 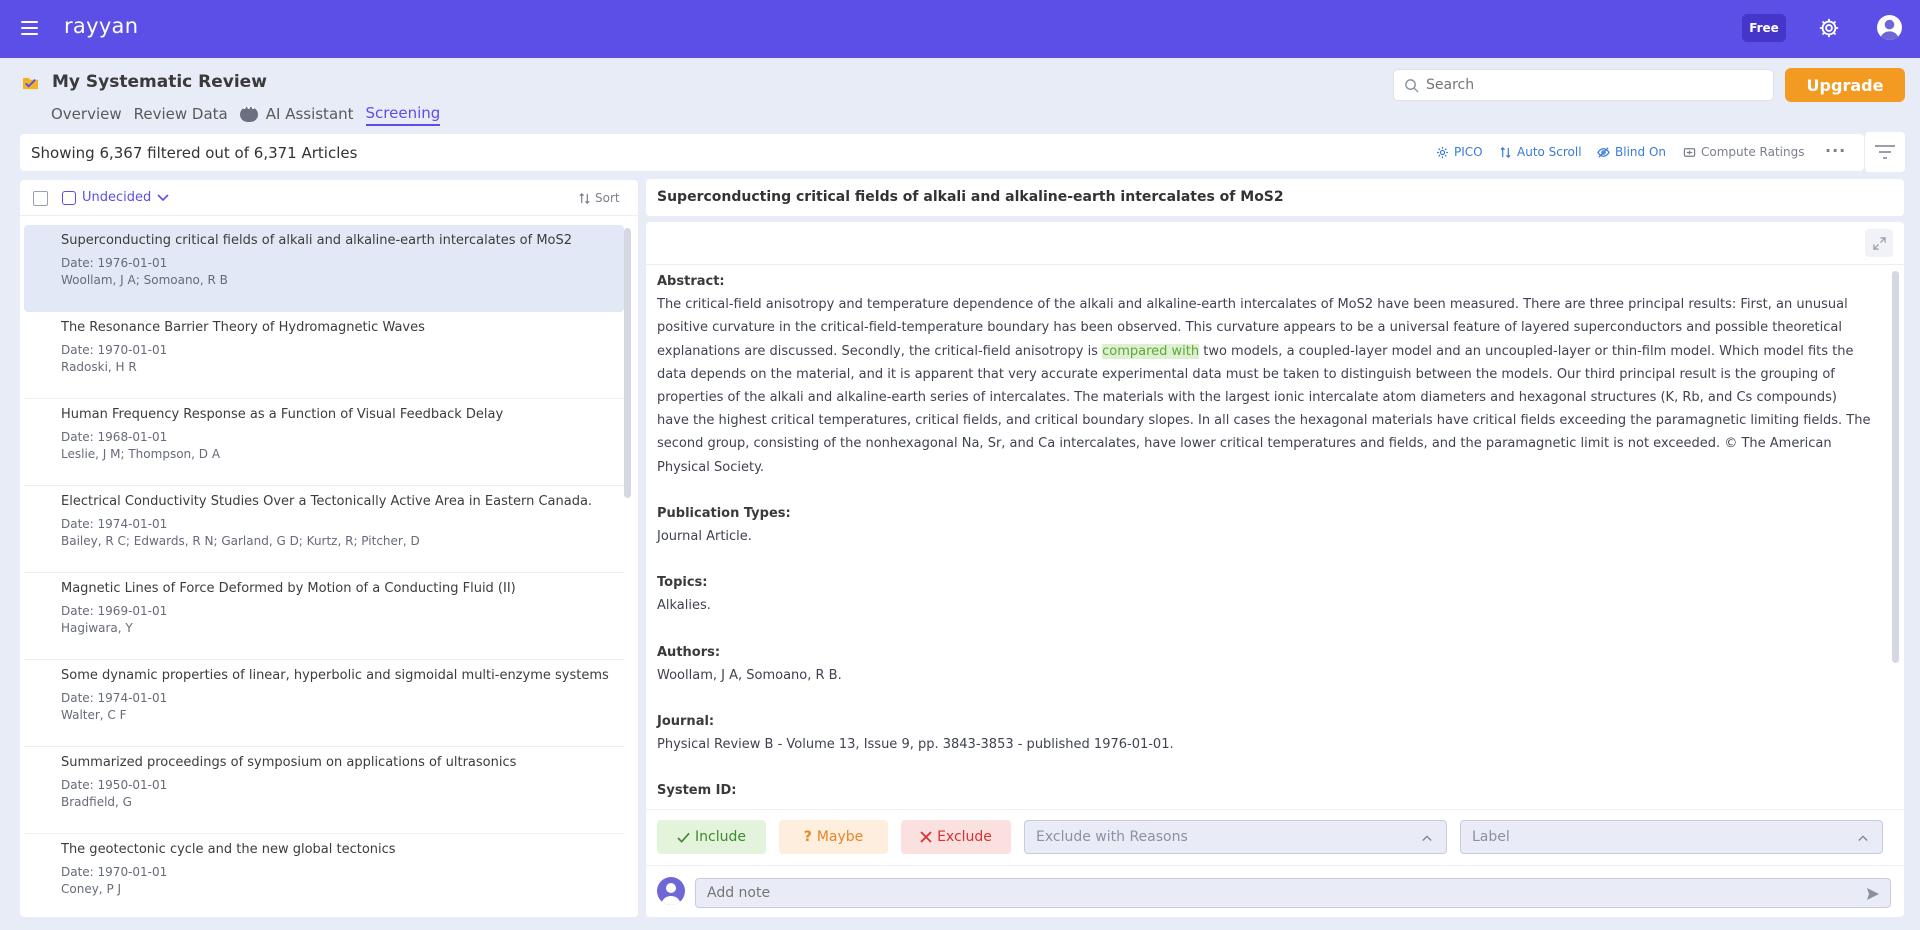 I want to click on auto-scroll-button: Auto Scroll, so click(x=1540, y=152).